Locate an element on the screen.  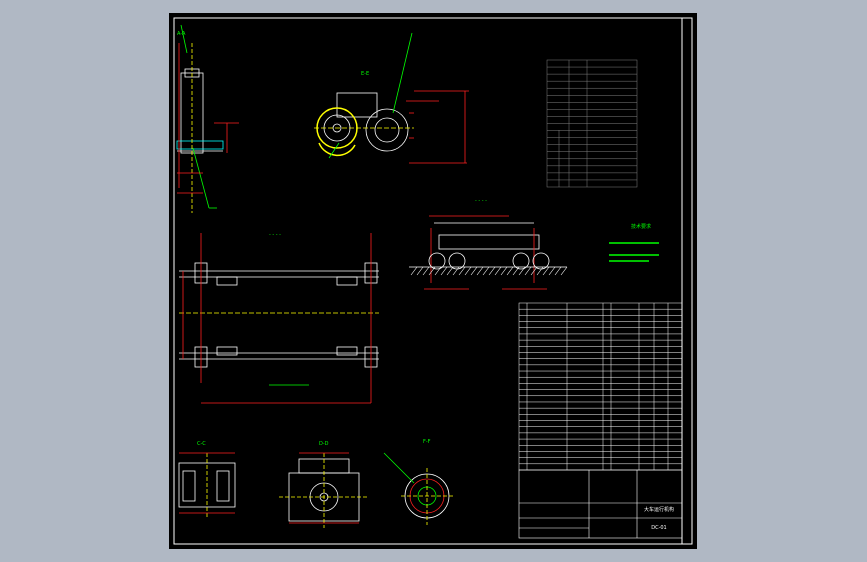
section-view-d: D-D is located at coordinates (324, 484).